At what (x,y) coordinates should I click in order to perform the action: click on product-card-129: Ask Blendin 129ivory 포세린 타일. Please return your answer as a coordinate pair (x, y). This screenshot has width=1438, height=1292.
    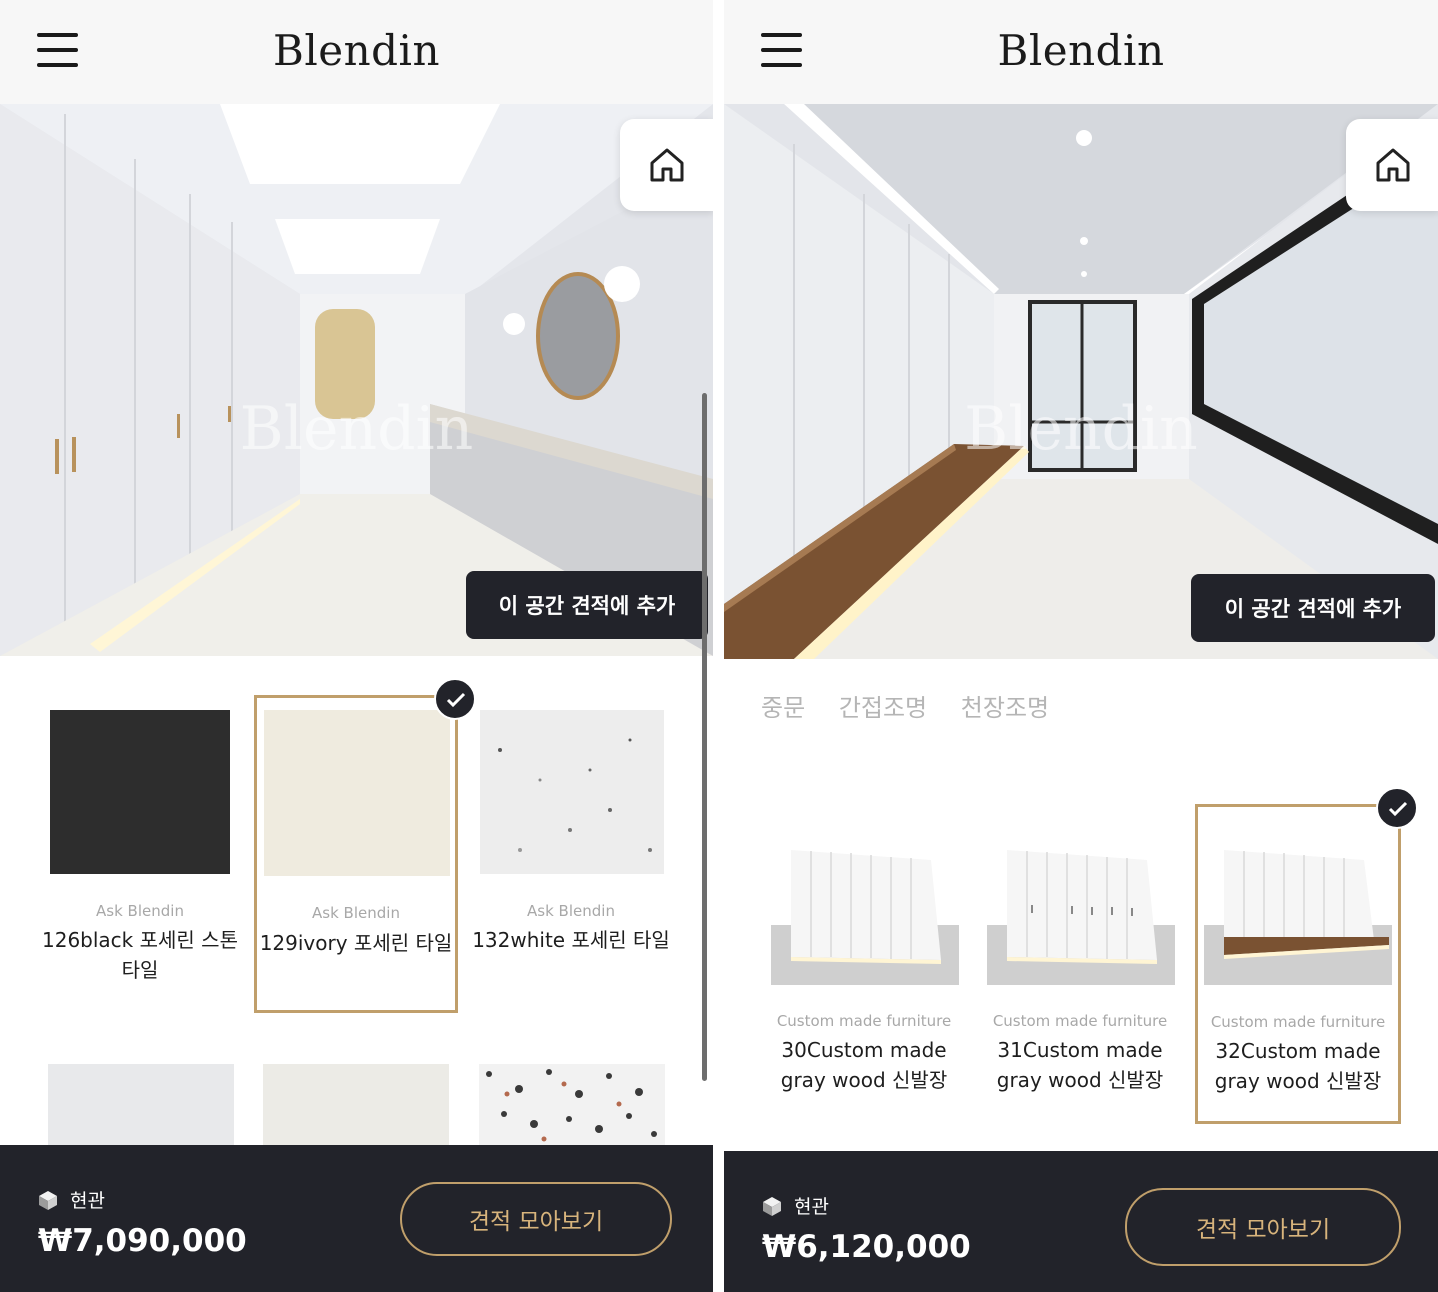
    Looking at the image, I should click on (356, 854).